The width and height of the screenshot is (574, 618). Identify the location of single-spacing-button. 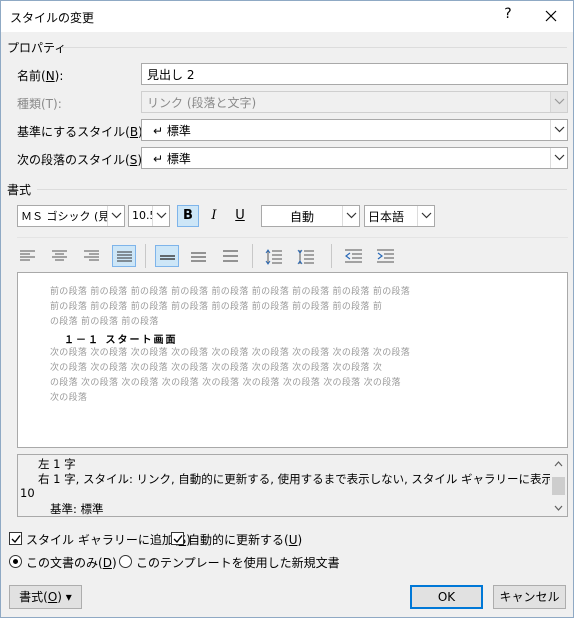
(167, 256).